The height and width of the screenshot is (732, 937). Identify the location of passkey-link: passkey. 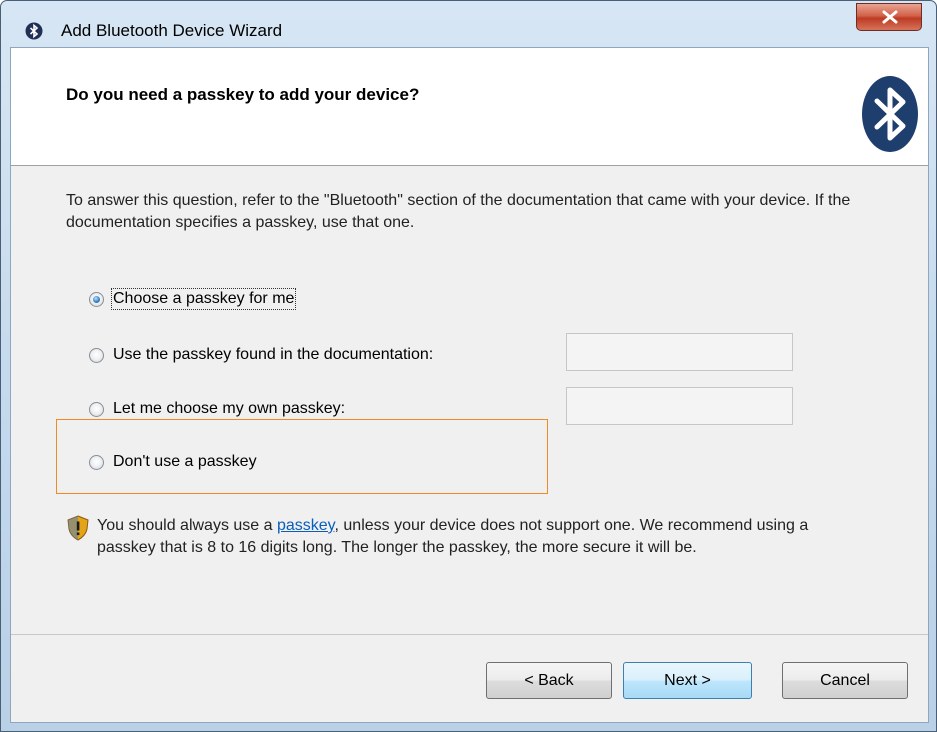
(306, 525).